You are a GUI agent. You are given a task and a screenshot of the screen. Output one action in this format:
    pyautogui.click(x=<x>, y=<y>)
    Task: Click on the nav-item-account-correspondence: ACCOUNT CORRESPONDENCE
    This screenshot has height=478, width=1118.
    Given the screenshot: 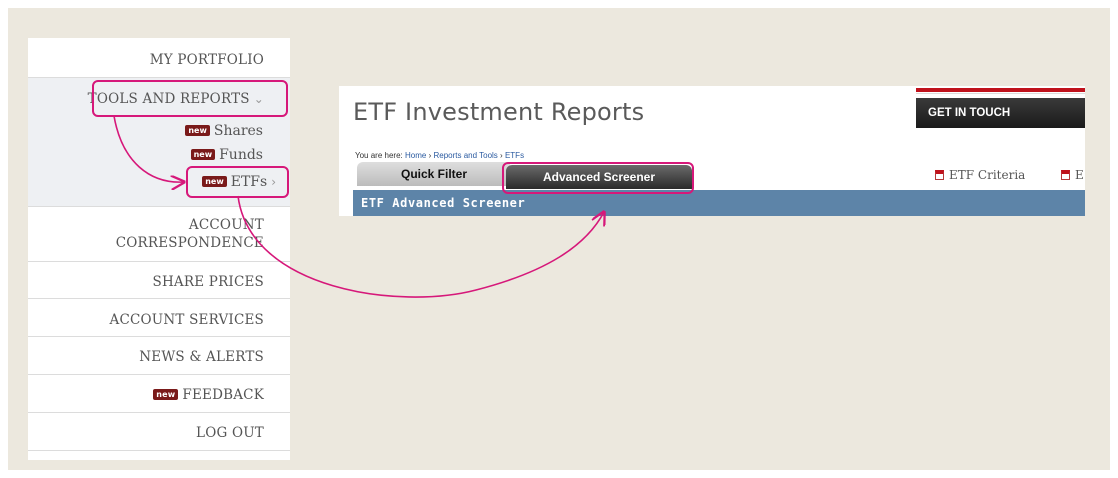 What is the action you would take?
    pyautogui.click(x=159, y=234)
    